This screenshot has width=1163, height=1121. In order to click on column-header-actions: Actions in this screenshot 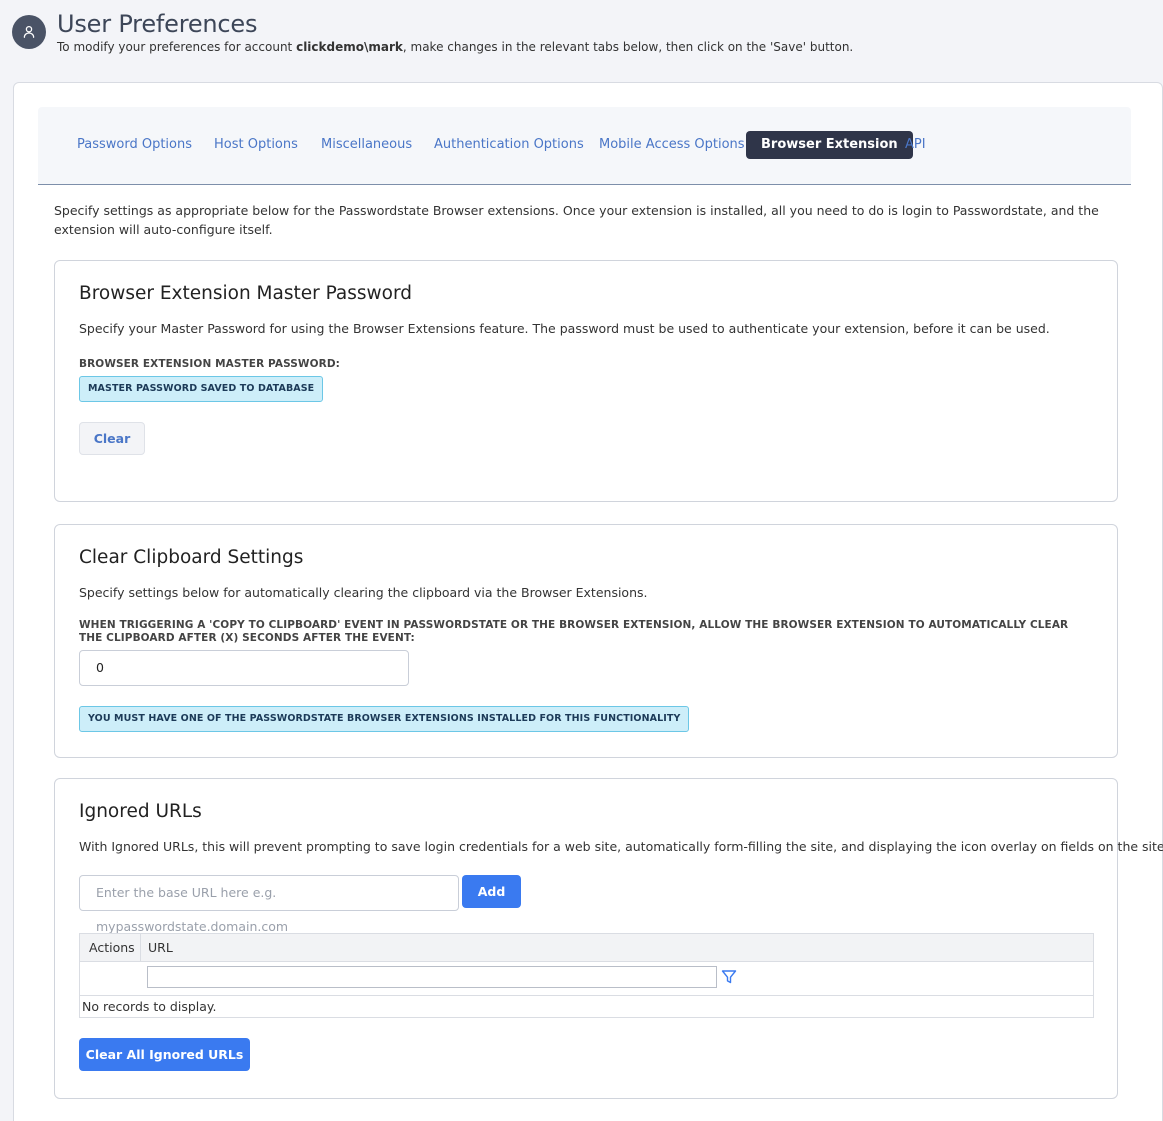, I will do `click(112, 948)`.